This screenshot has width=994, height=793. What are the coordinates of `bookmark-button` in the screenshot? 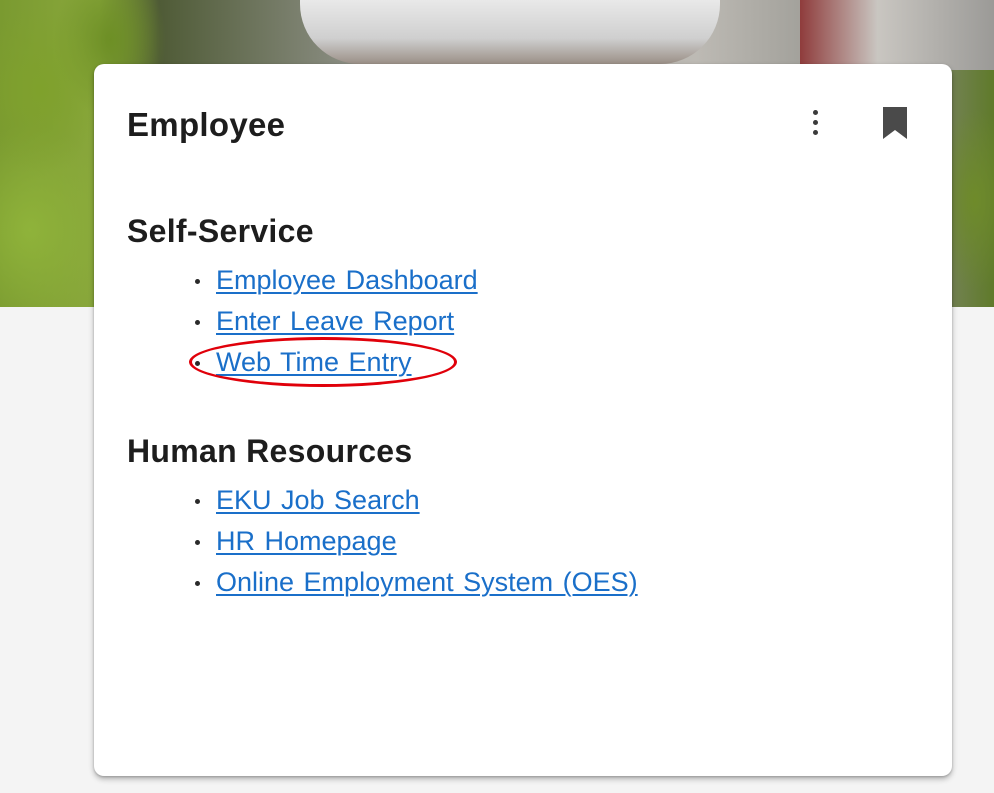 It's located at (895, 123).